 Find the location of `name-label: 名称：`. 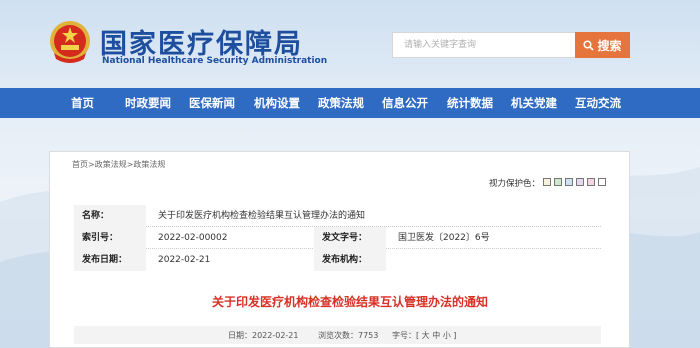

name-label: 名称： is located at coordinates (110, 216).